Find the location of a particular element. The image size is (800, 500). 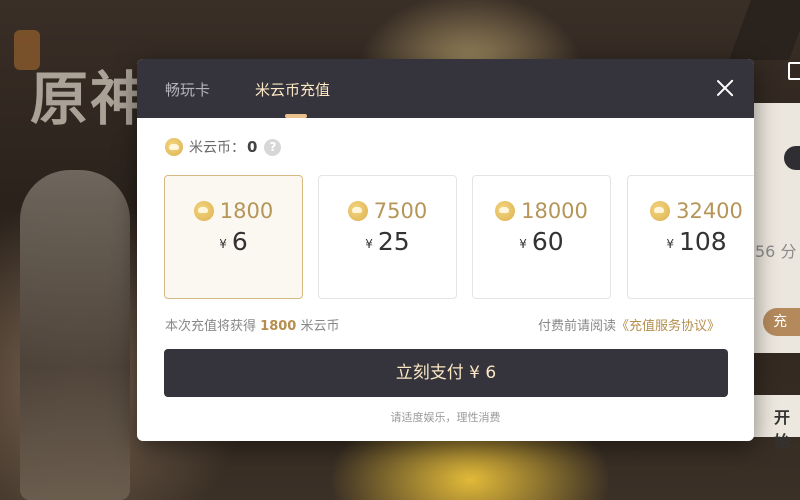

close-icon is located at coordinates (725, 88).